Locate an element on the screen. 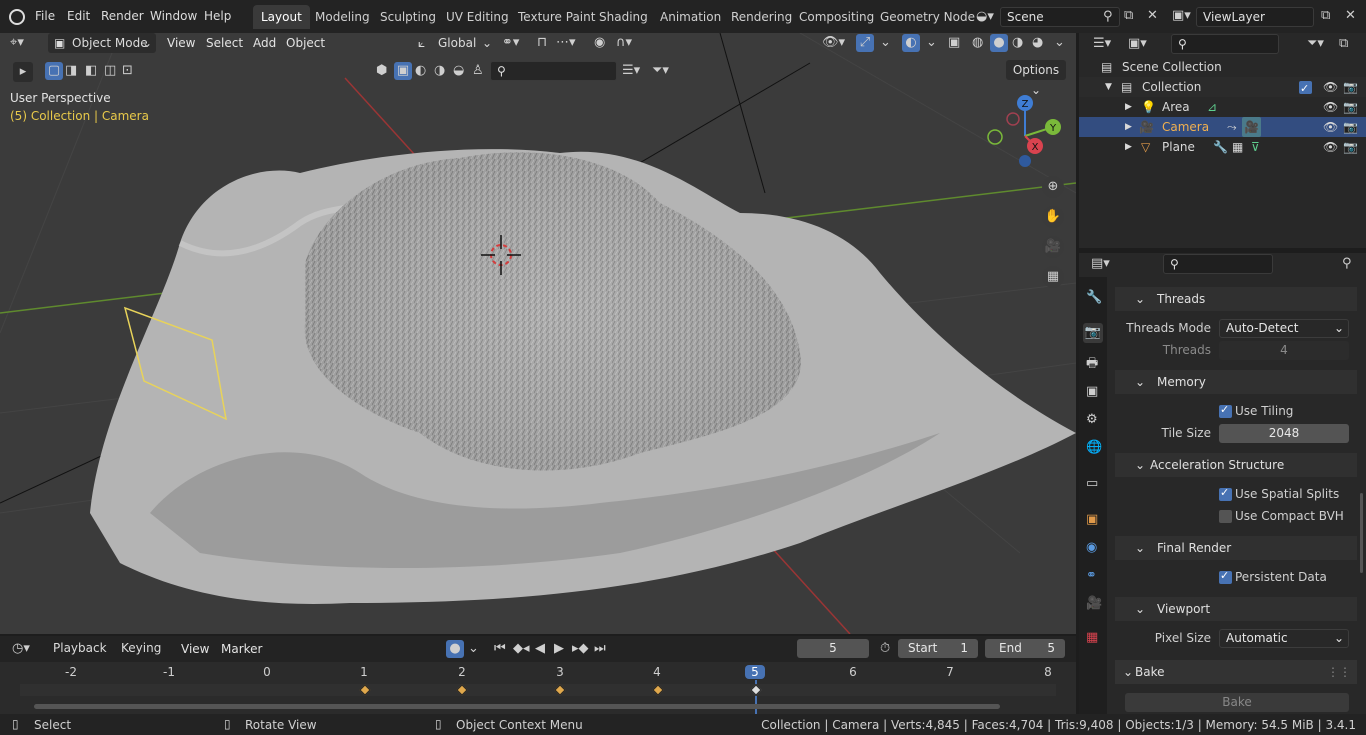 This screenshot has height=735, width=1366. tab-texture-paint: Texture Paint is located at coordinates (556, 17).